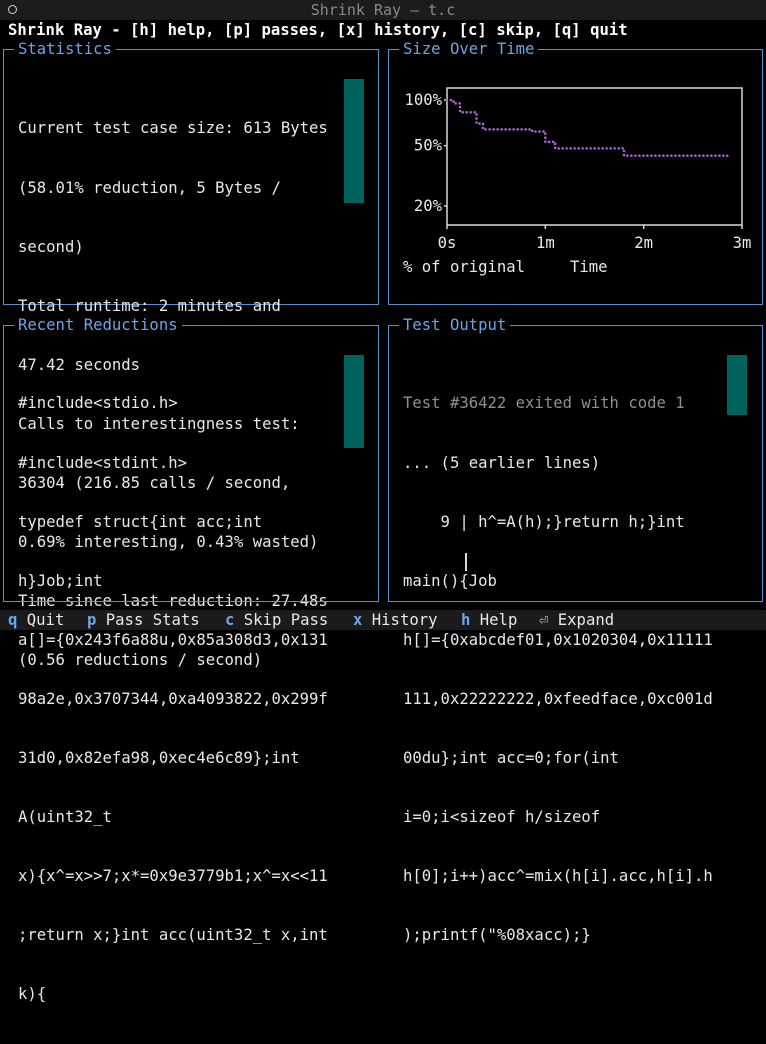 Image resolution: width=766 pixels, height=1044 pixels. What do you see at coordinates (65, 817) in the screenshot?
I see `code-line: A(uint32_t` at bounding box center [65, 817].